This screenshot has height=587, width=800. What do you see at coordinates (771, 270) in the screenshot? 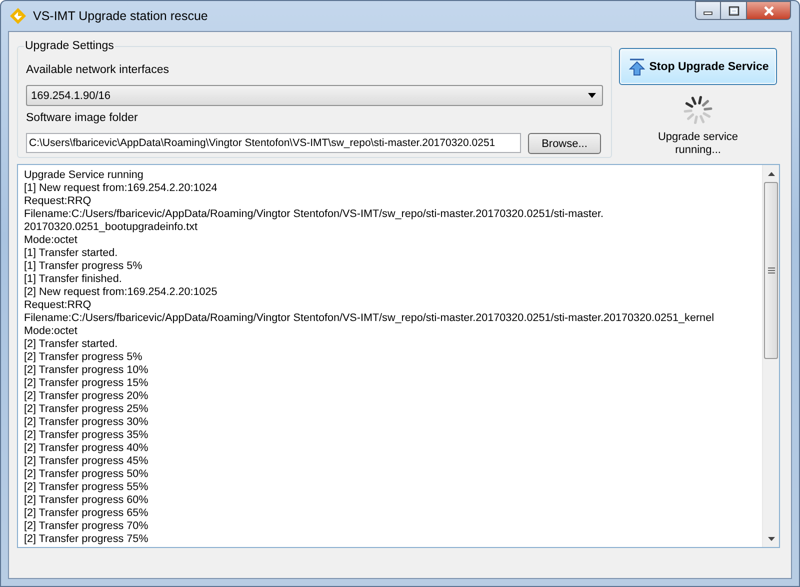
I see `grip-icon` at bounding box center [771, 270].